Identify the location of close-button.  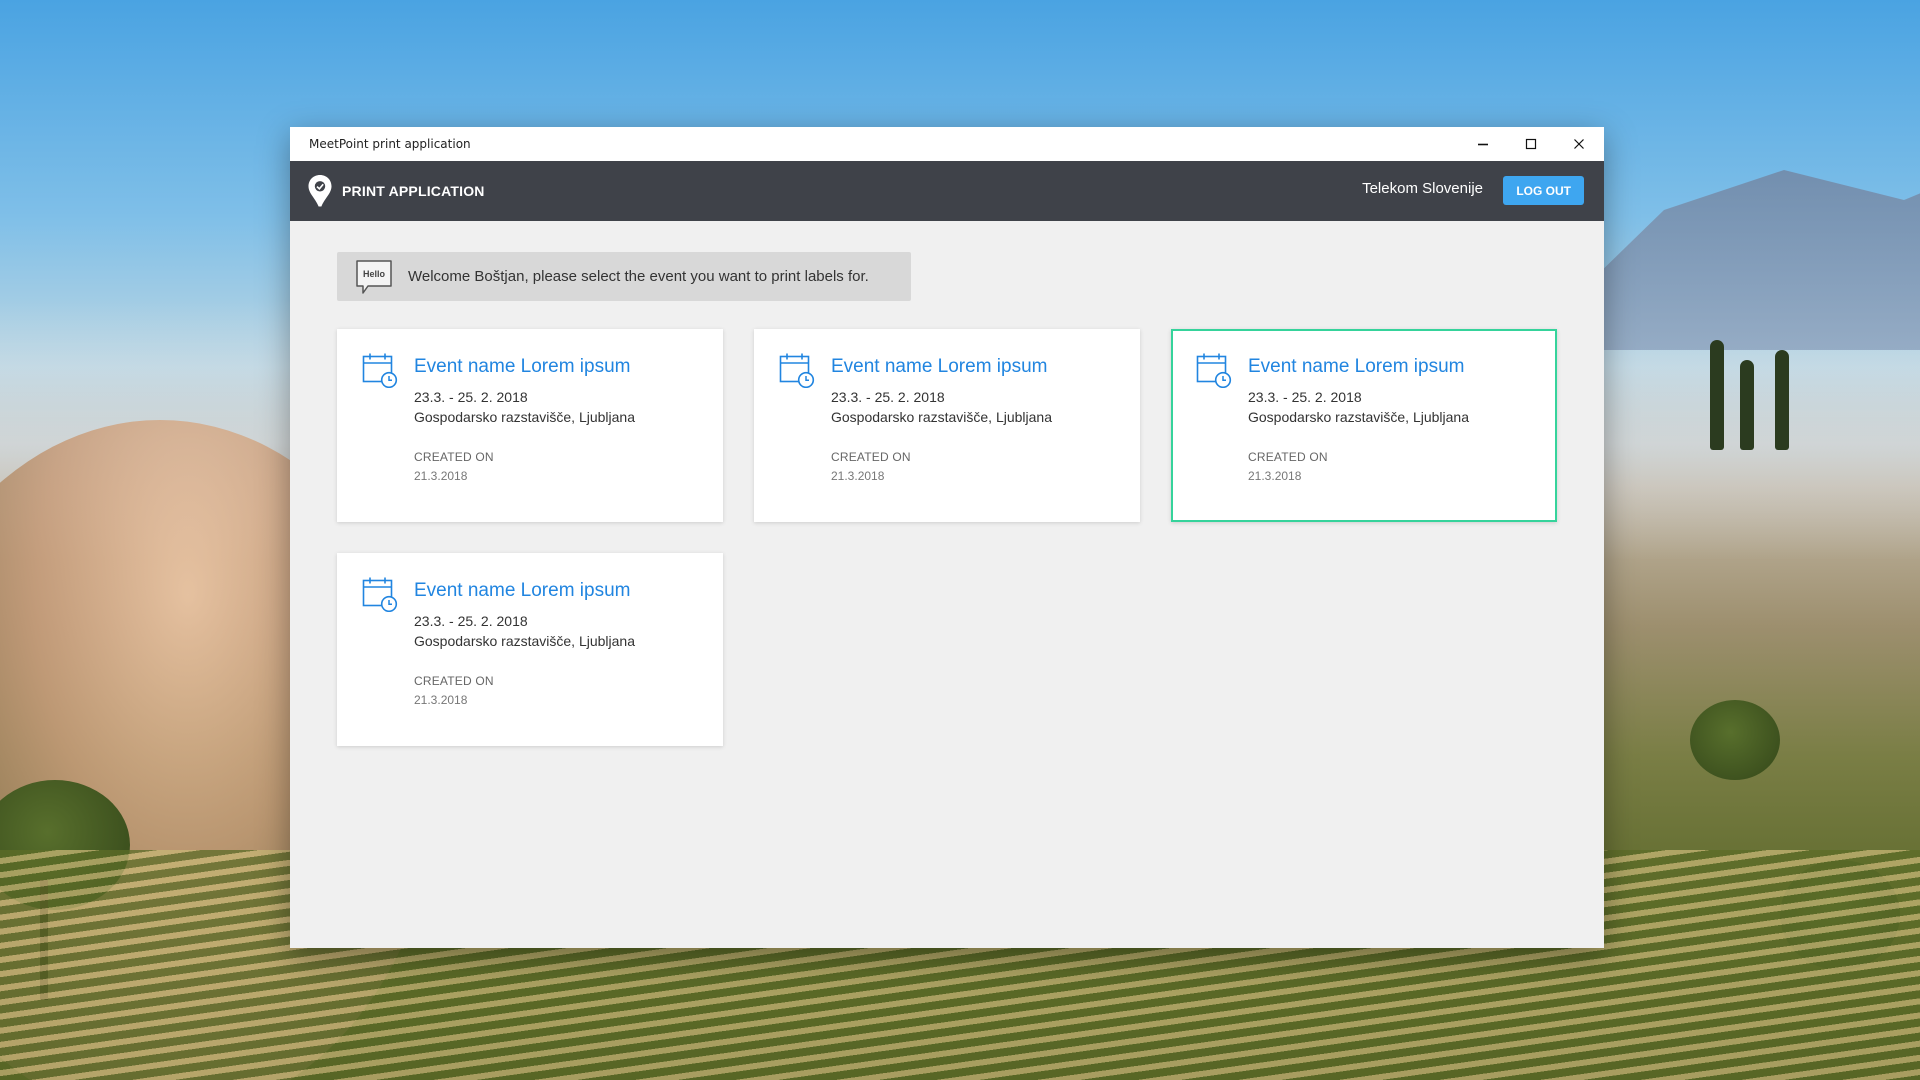
(1579, 144).